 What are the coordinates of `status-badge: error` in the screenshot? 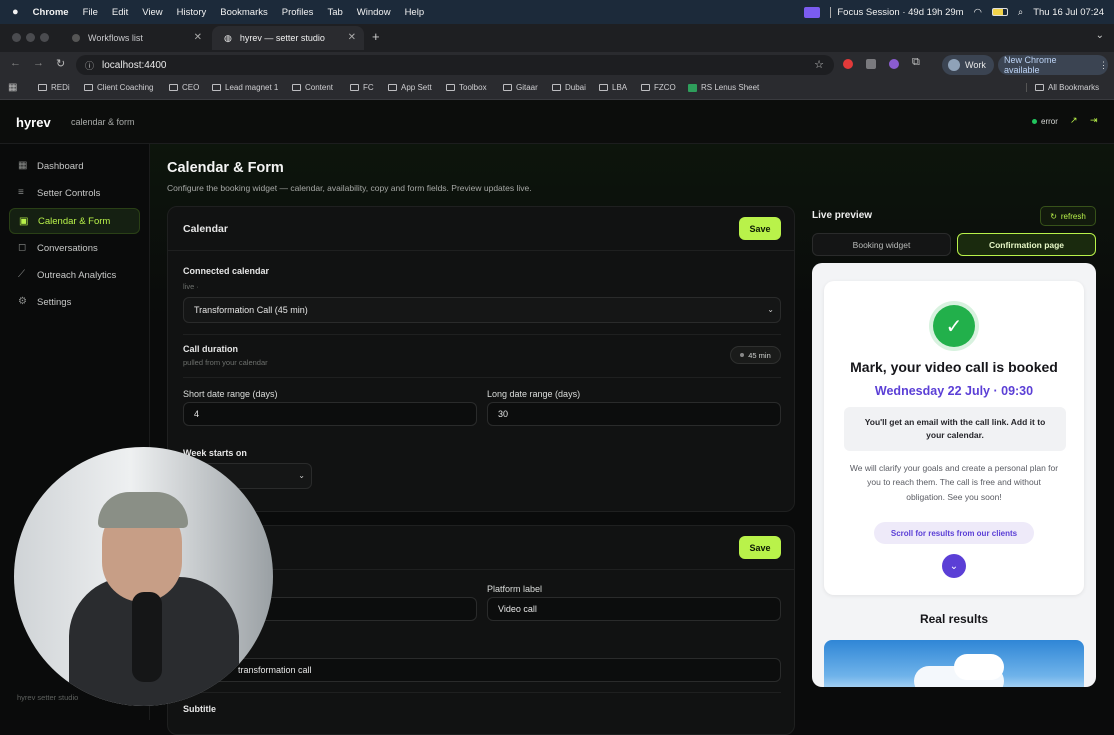 It's located at (1049, 121).